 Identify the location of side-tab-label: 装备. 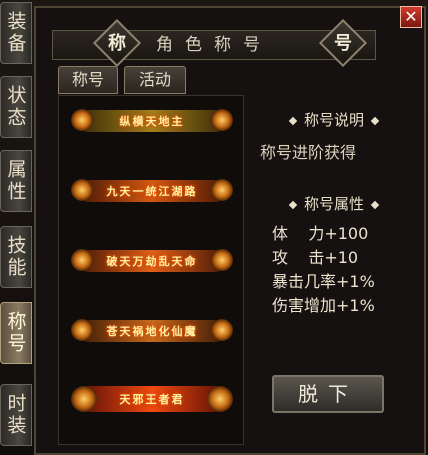
(15, 33).